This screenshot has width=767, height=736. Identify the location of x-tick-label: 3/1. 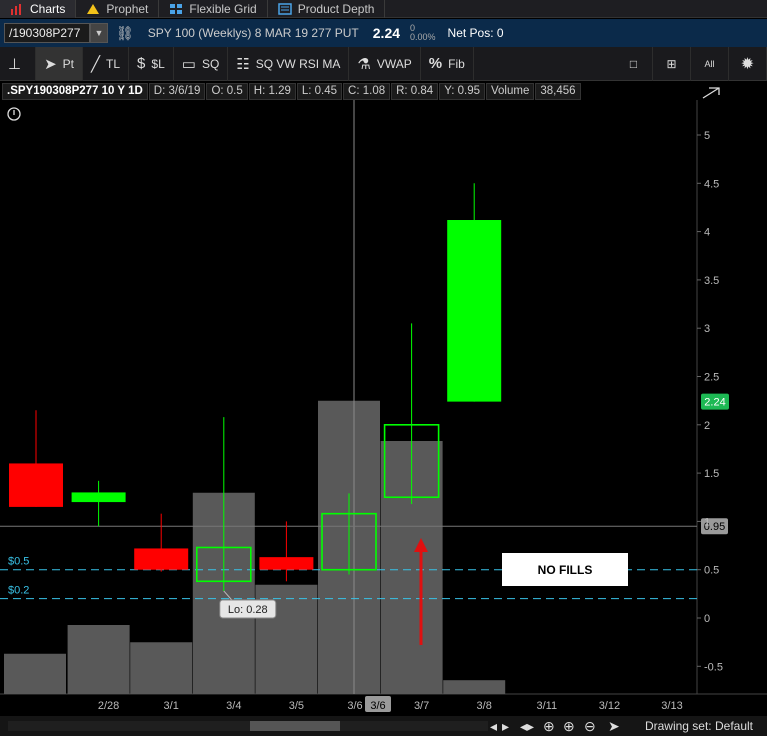
(171, 706).